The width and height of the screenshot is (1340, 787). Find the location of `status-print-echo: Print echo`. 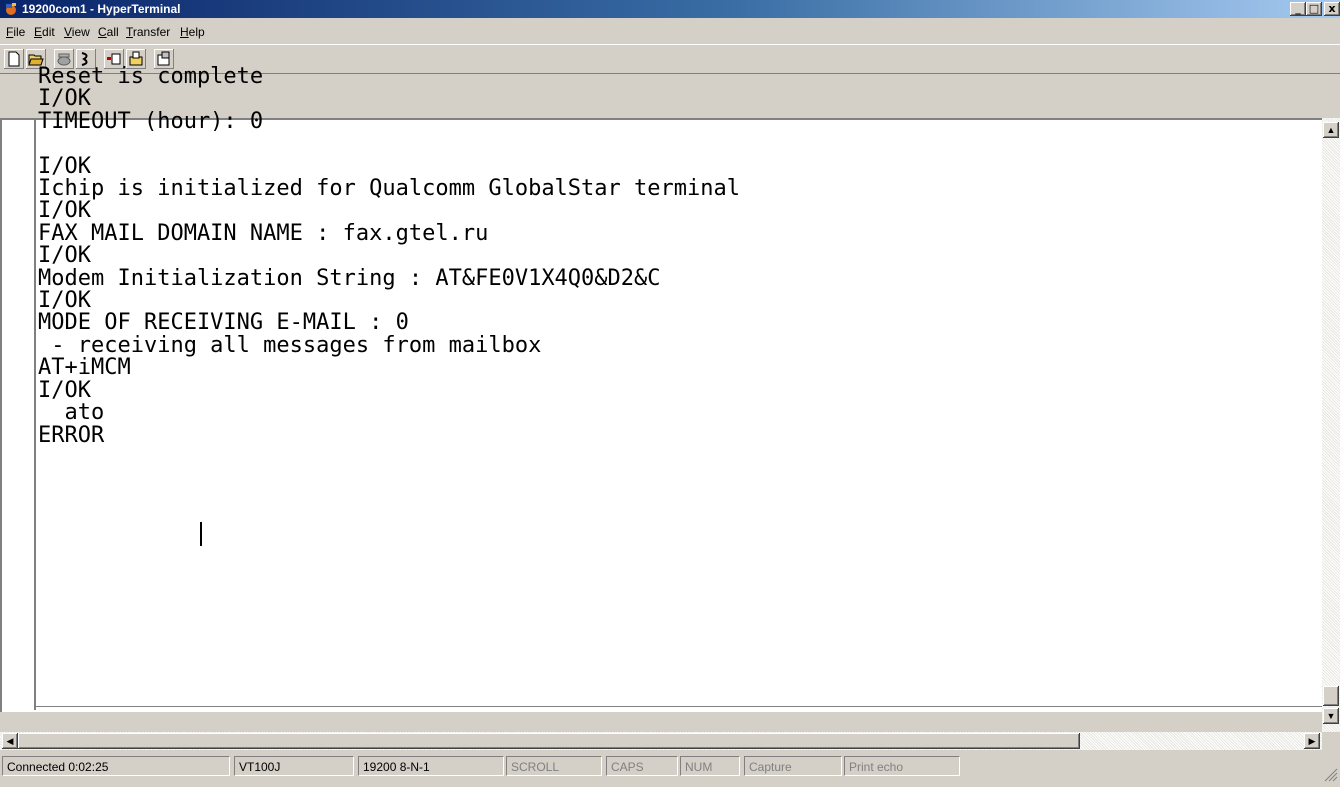

status-print-echo: Print echo is located at coordinates (902, 766).